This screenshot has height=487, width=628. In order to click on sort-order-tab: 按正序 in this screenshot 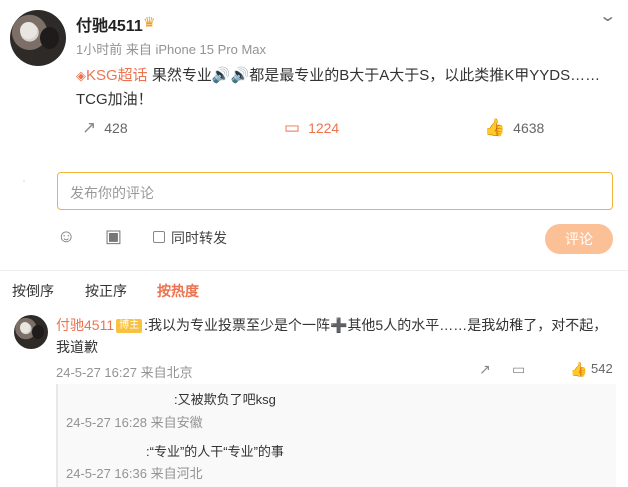, I will do `click(106, 291)`.